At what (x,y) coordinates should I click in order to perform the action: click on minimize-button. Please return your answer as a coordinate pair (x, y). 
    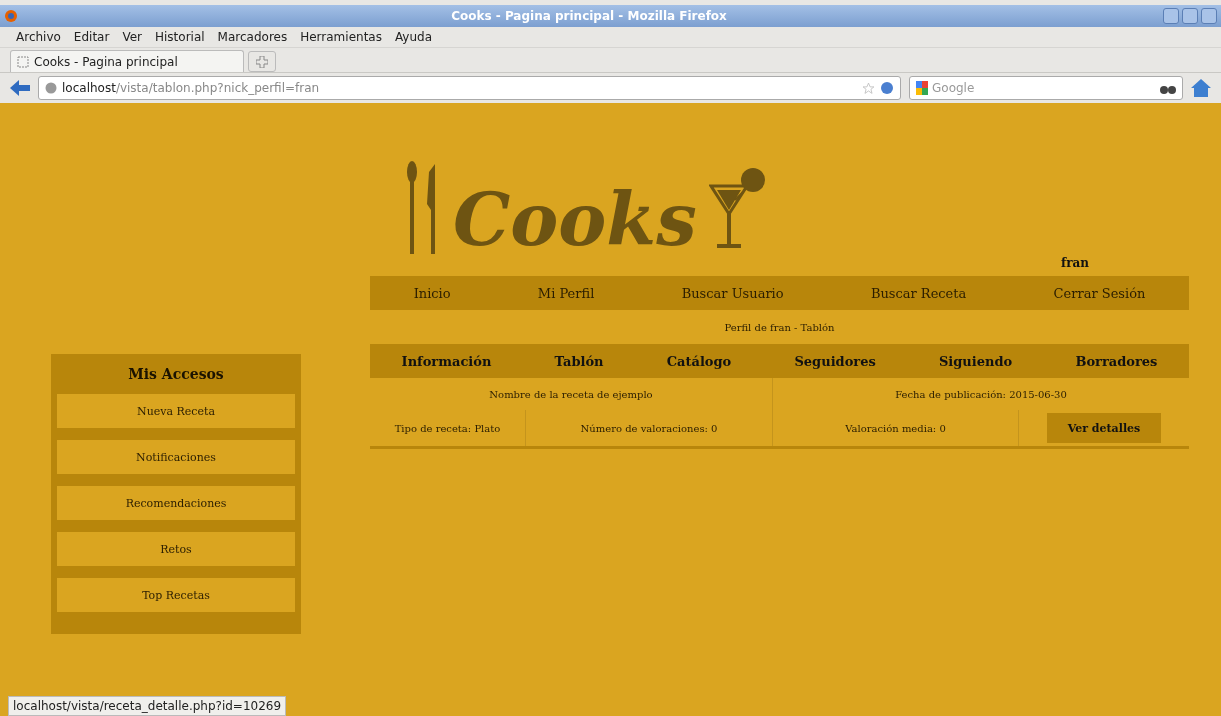
    Looking at the image, I should click on (1171, 16).